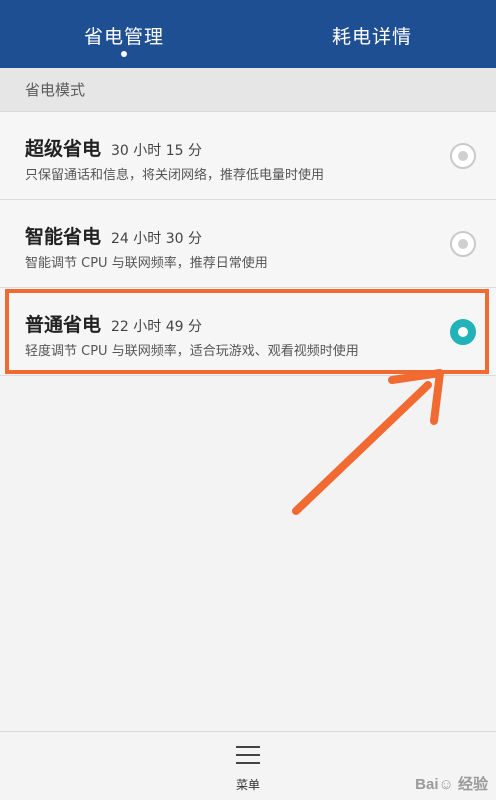 This screenshot has width=496, height=800. What do you see at coordinates (55, 90) in the screenshot?
I see `section-title: 省电模式` at bounding box center [55, 90].